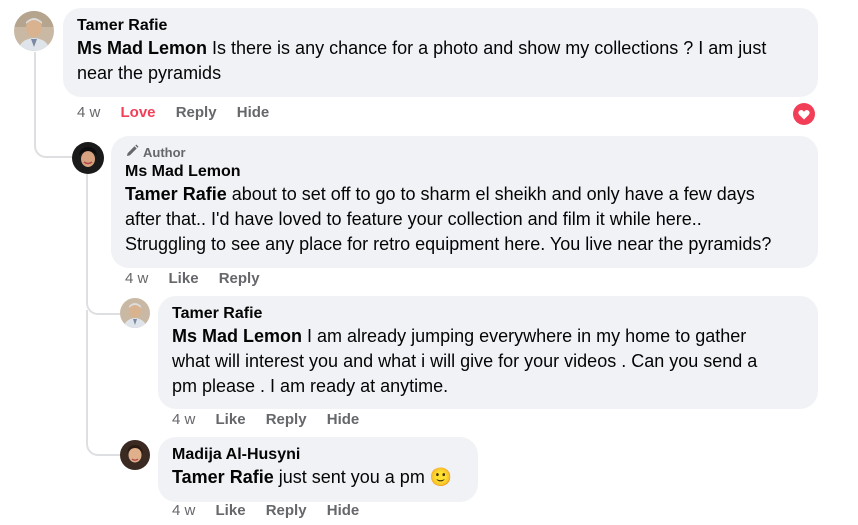 This screenshot has width=858, height=525. Describe the element at coordinates (164, 152) in the screenshot. I see `author-badge-label: Author` at that location.